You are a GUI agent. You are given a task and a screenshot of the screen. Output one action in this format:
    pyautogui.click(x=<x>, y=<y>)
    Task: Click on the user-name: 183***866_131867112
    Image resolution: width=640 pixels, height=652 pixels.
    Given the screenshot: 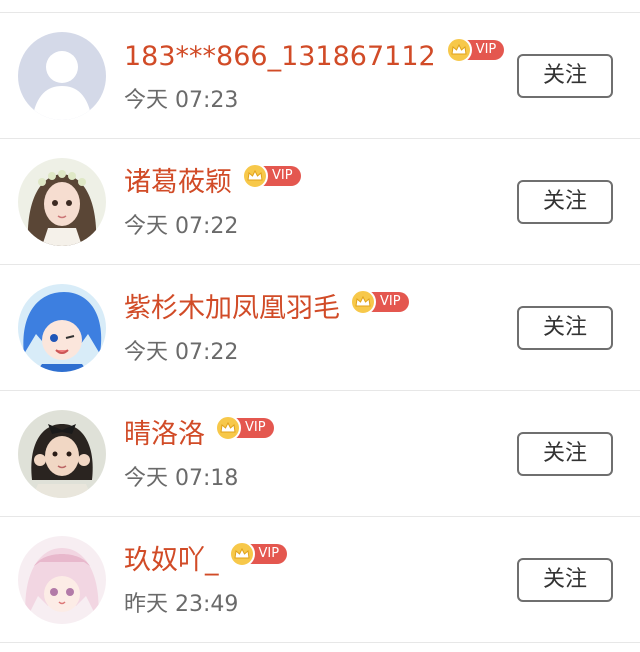 What is the action you would take?
    pyautogui.click(x=280, y=57)
    